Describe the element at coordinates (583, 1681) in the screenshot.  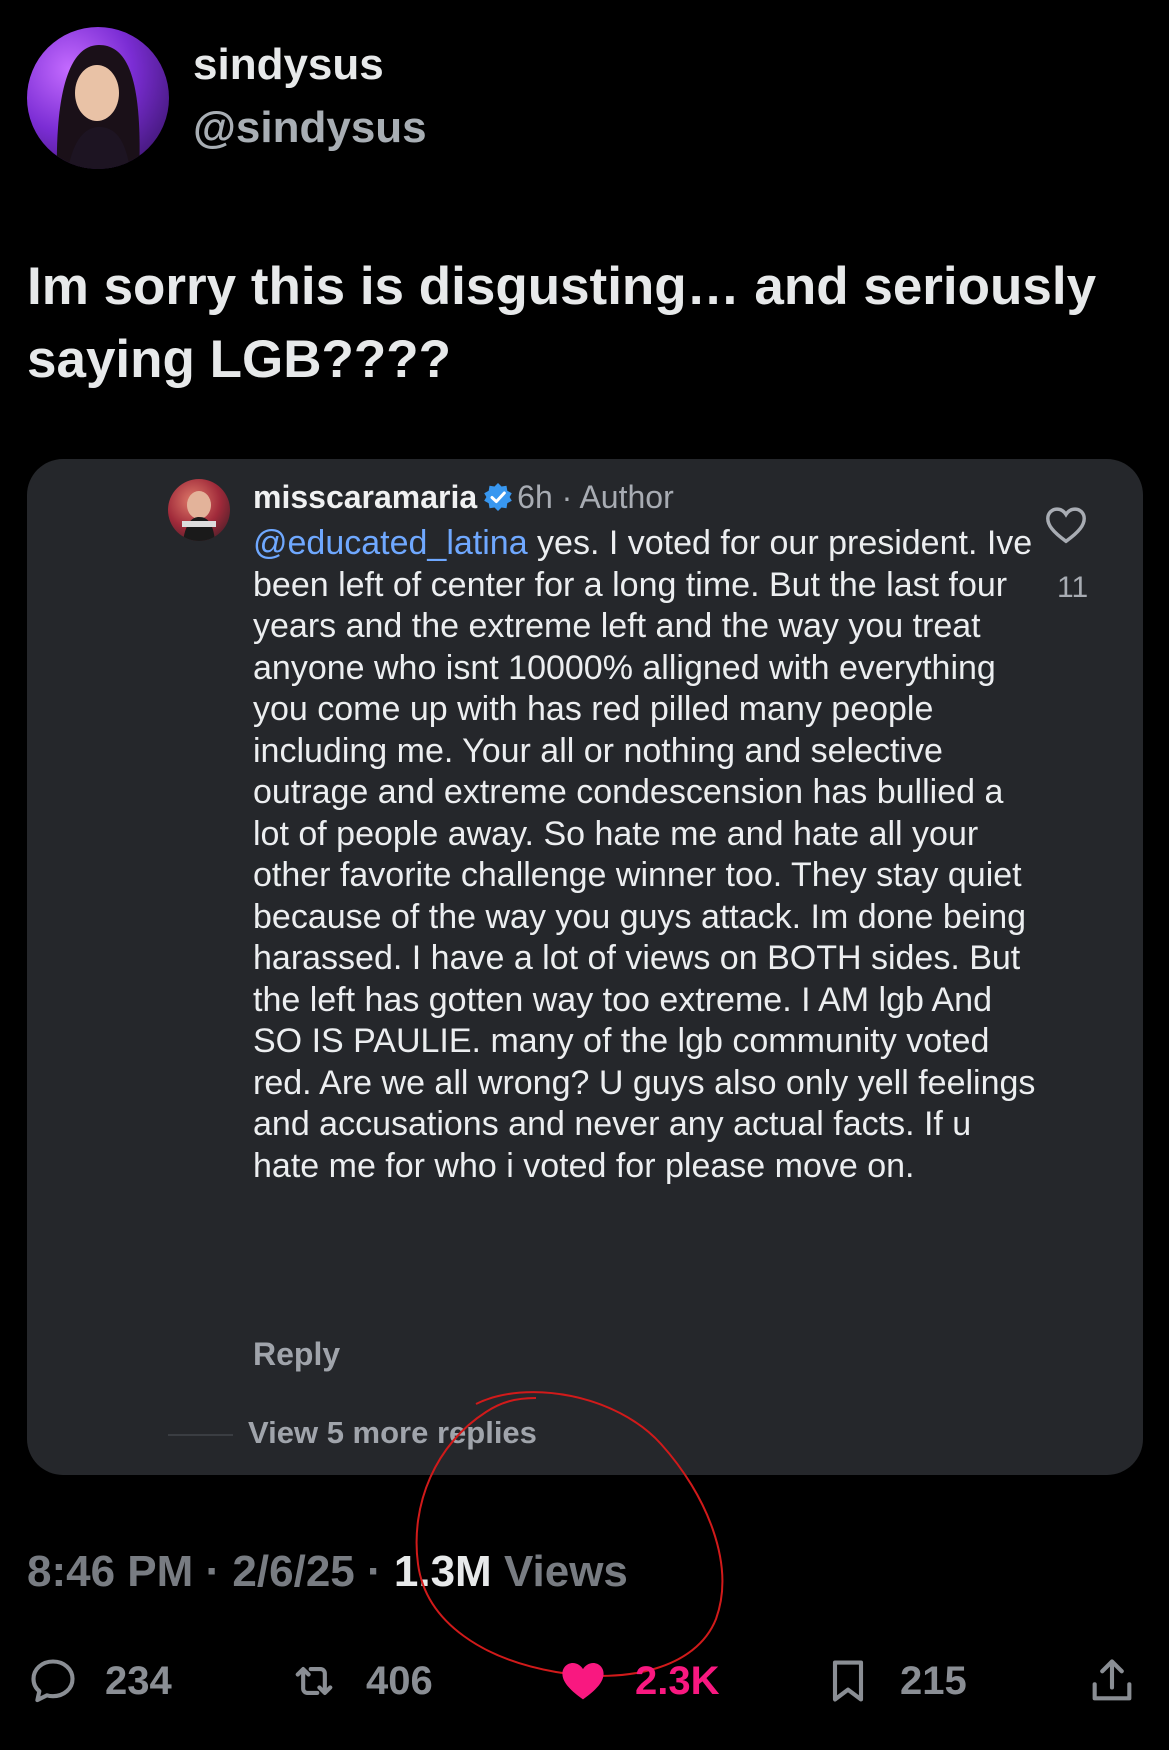
I see `heart-icon` at that location.